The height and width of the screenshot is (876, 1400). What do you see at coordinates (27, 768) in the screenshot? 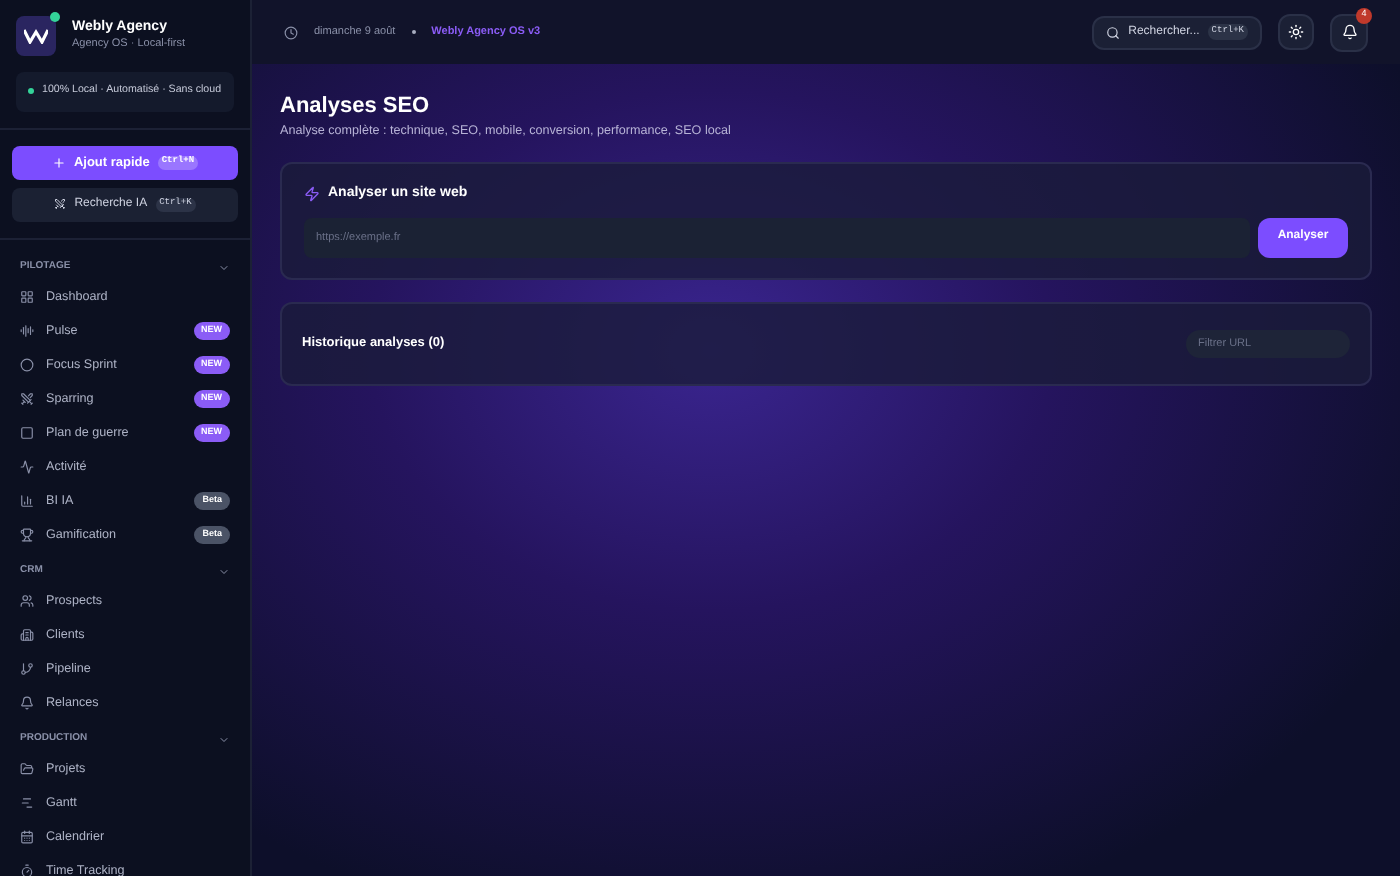
I see `folder-icon` at bounding box center [27, 768].